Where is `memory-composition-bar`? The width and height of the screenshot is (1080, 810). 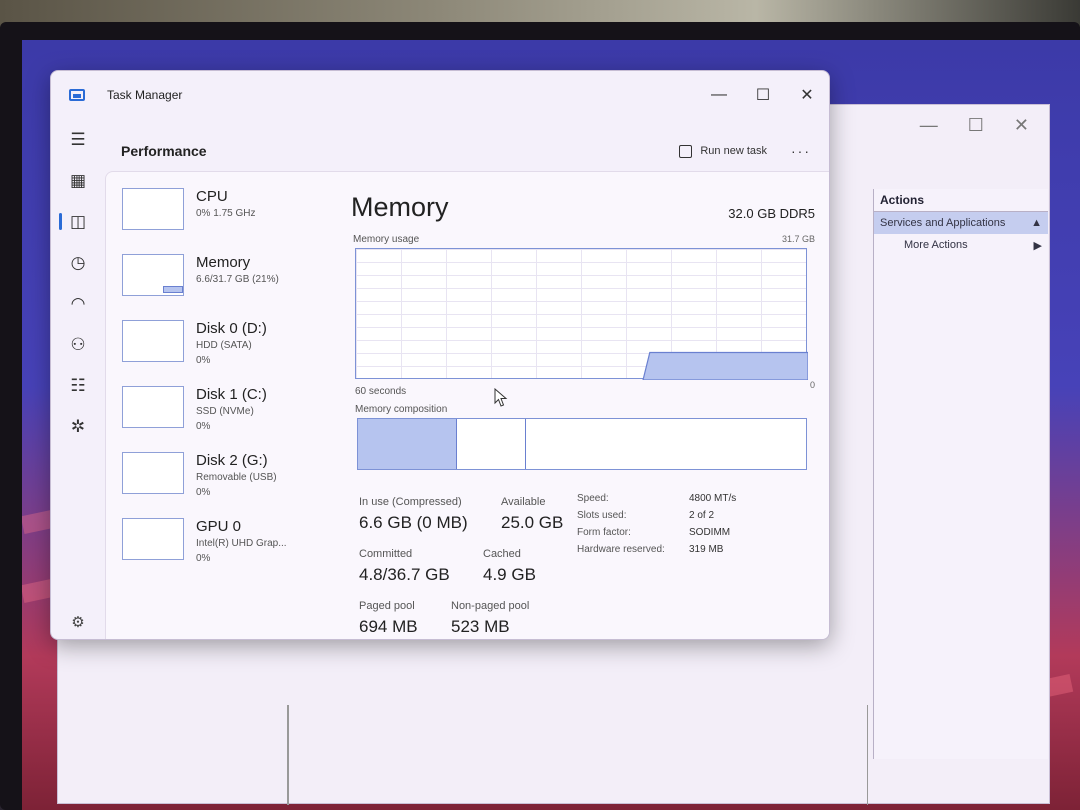 memory-composition-bar is located at coordinates (582, 444).